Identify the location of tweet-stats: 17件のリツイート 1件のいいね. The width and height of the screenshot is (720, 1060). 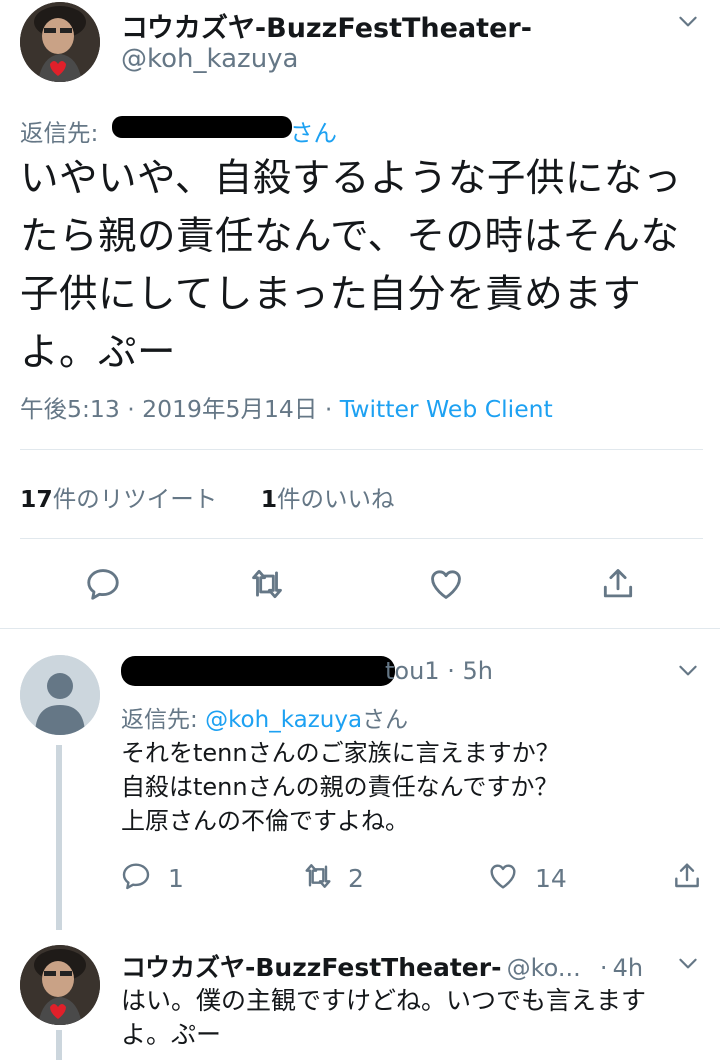
(207, 497).